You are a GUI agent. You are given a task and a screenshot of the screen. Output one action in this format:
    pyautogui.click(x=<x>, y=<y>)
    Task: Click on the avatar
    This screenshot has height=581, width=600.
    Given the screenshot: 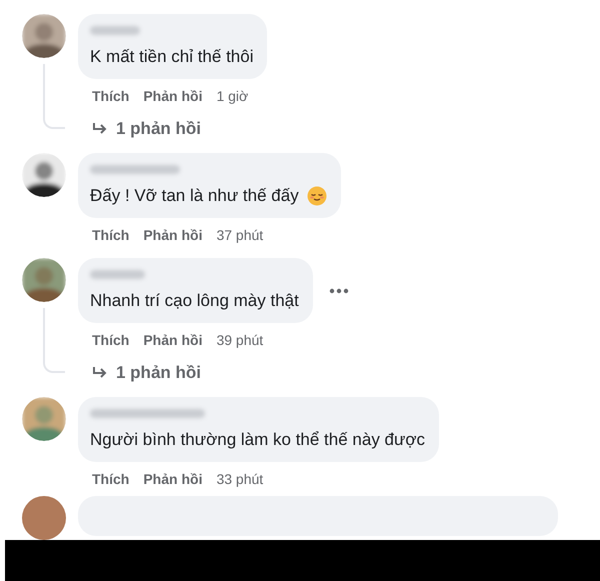 What is the action you would take?
    pyautogui.click(x=44, y=518)
    